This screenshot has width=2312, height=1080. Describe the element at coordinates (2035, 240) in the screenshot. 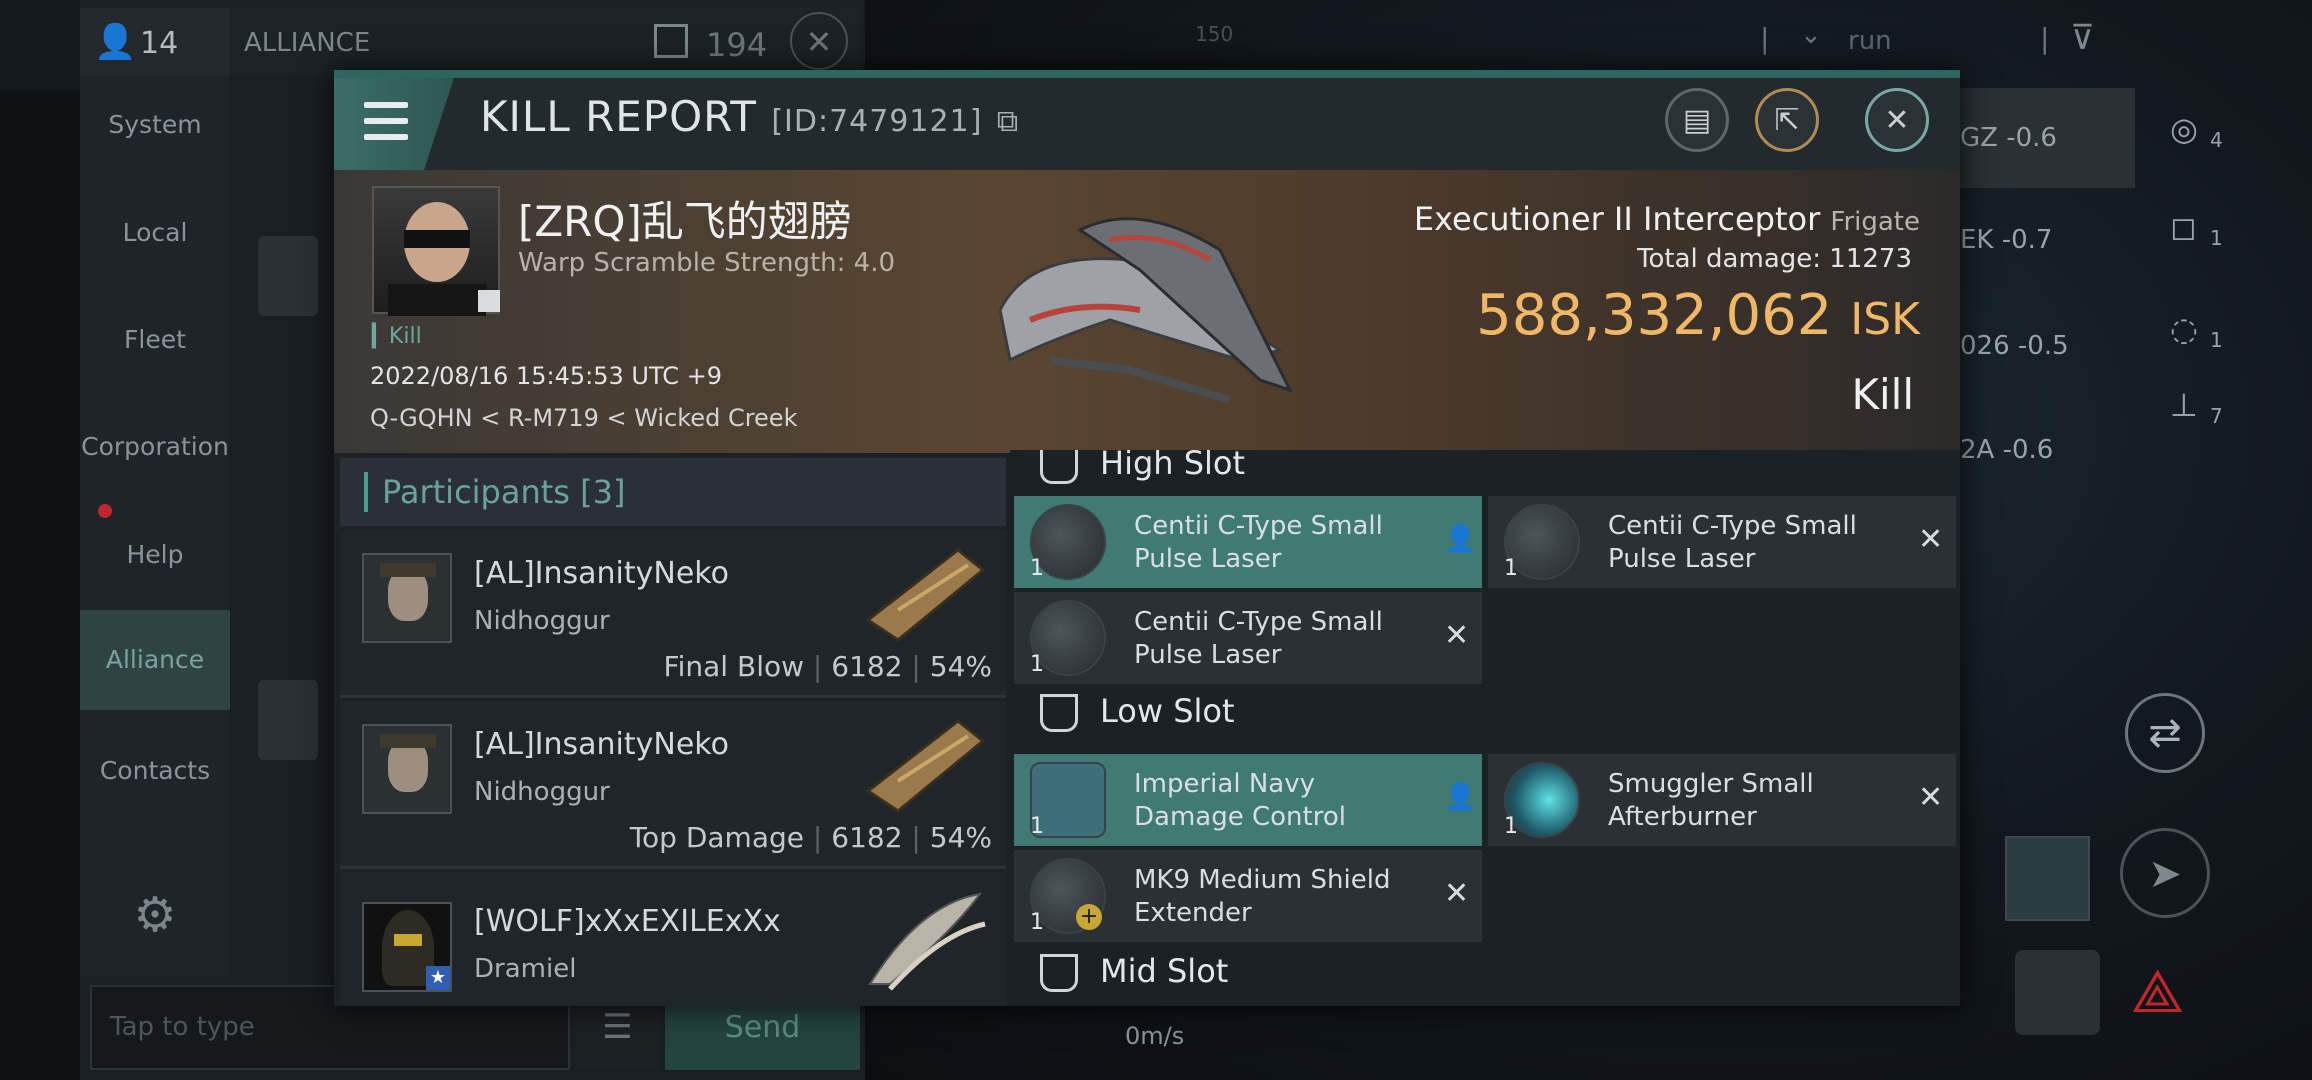

I see `overview-row: EK -0.7` at that location.